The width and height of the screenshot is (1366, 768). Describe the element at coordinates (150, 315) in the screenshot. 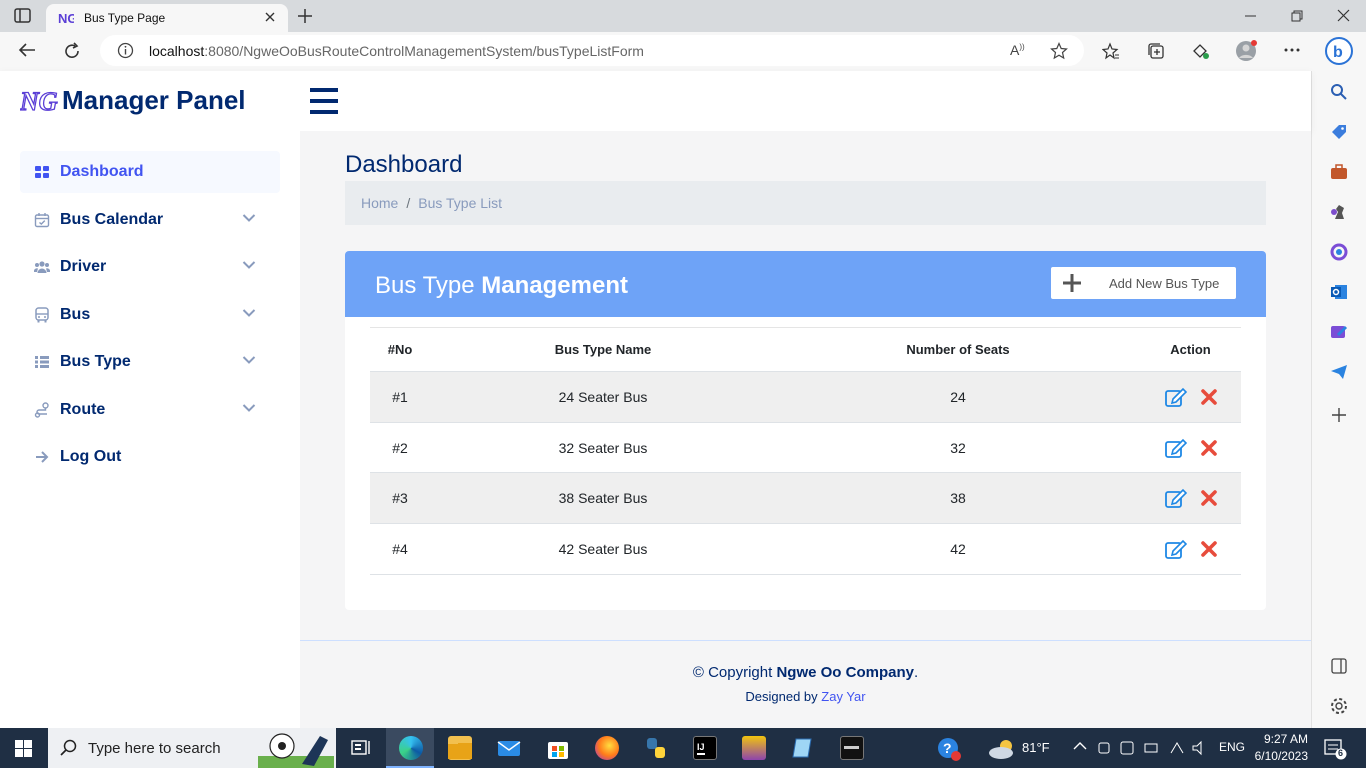

I see `sidebar-item-bus: Bus` at that location.